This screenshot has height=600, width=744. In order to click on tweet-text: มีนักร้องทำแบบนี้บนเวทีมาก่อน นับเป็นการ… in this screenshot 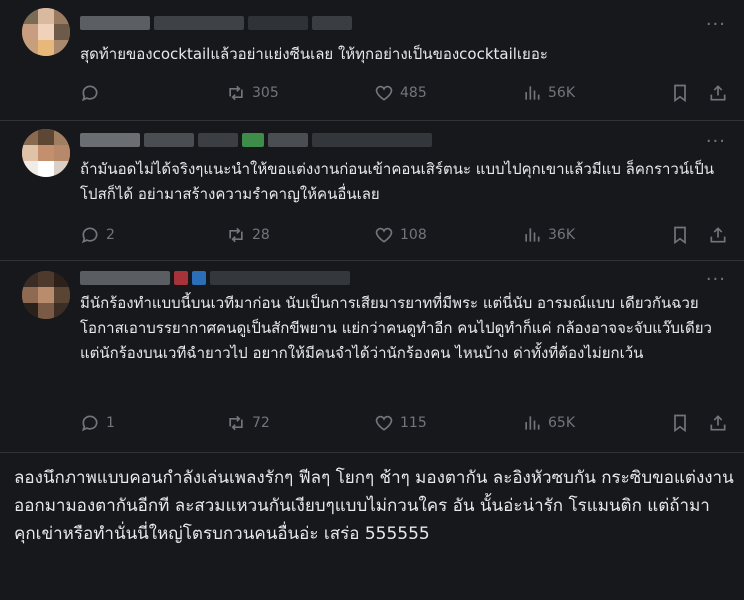, I will do `click(396, 328)`.